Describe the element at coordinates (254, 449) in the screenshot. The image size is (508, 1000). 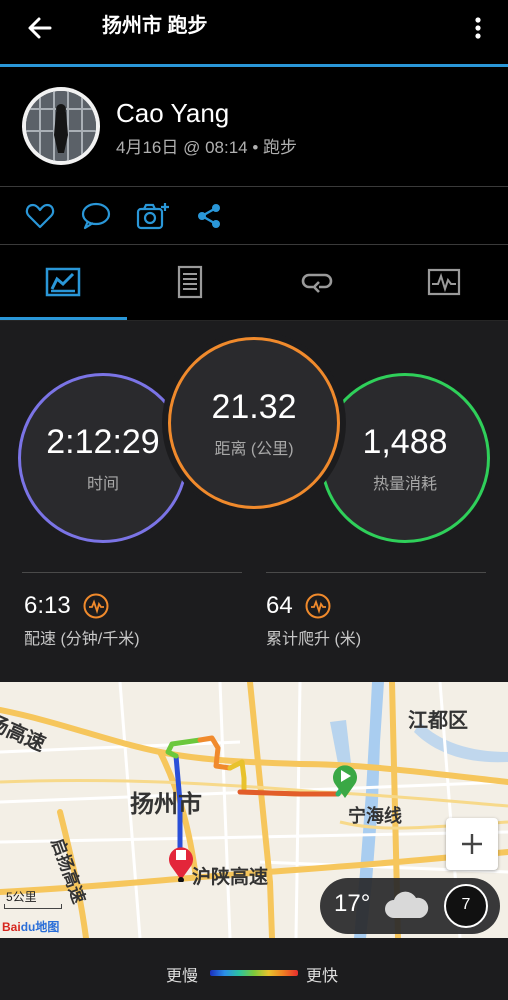
I see `distance-label: 距离 (公里)` at that location.